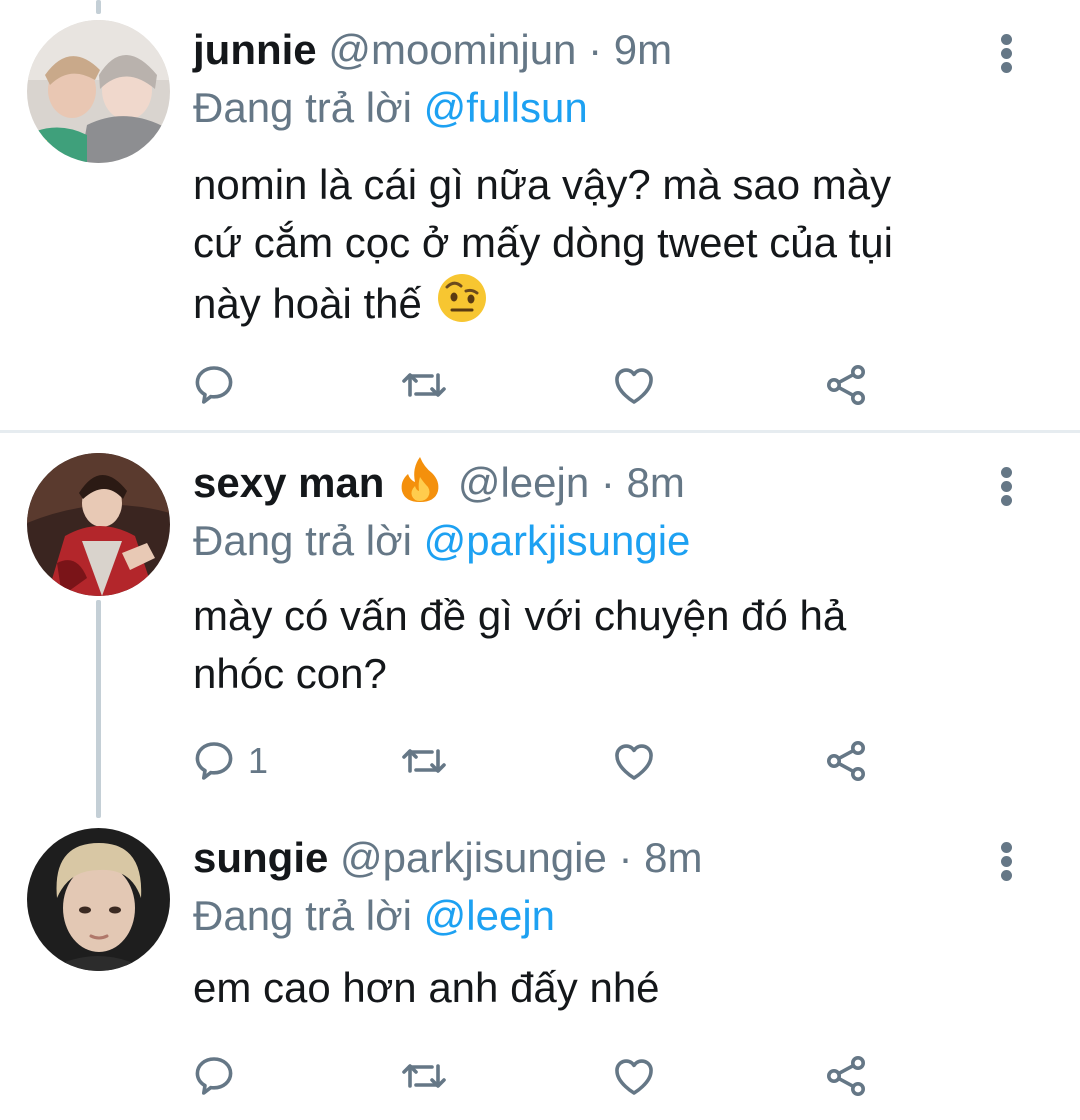 Image resolution: width=1080 pixels, height=1120 pixels. What do you see at coordinates (608, 302) in the screenshot?
I see `tweet-text-line: này hoài thế` at bounding box center [608, 302].